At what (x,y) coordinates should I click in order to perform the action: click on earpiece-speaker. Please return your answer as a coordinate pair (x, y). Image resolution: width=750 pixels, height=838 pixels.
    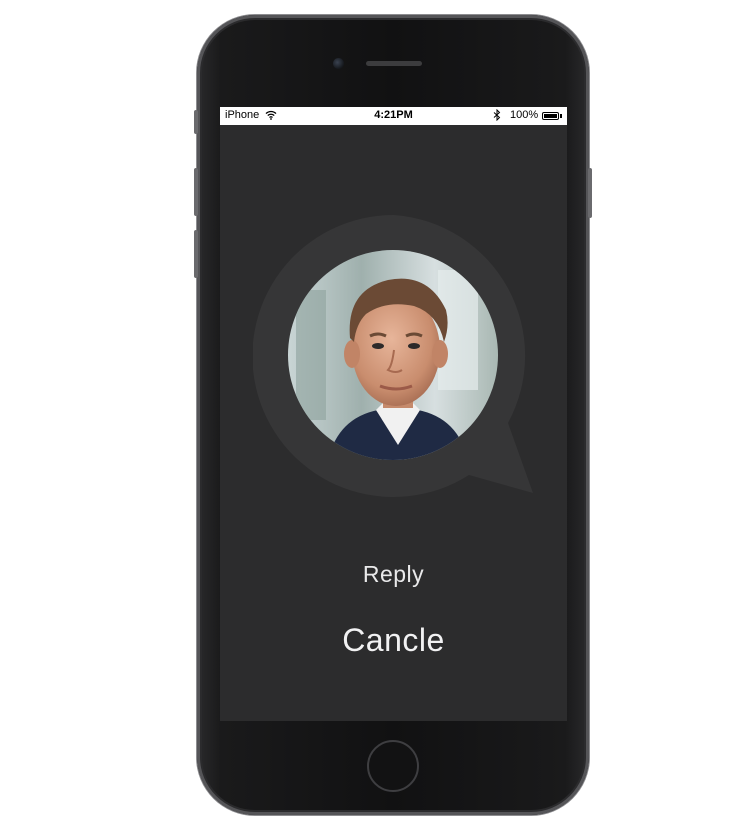
    Looking at the image, I should click on (394, 63).